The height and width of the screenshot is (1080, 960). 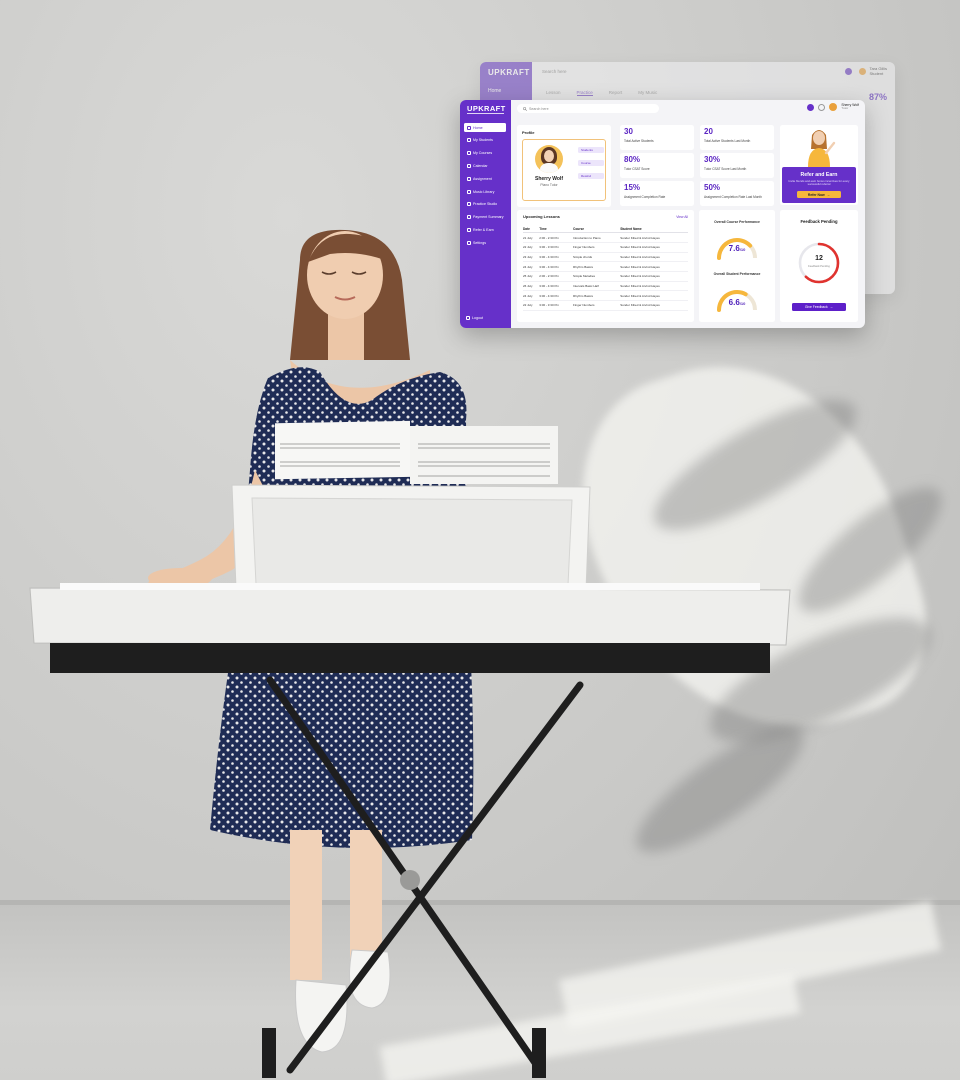 What do you see at coordinates (469, 127) in the screenshot?
I see `home-icon` at bounding box center [469, 127].